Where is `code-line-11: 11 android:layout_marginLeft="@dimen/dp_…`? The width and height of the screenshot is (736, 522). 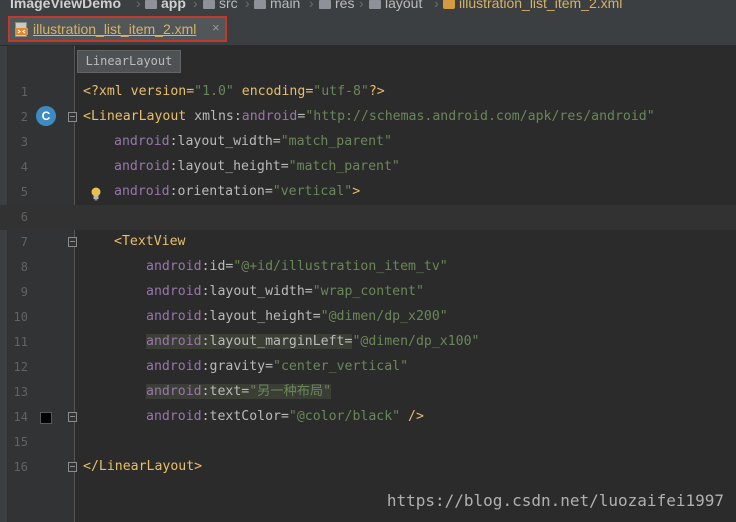 code-line-11: 11 android:layout_marginLeft="@dimen/dp_… is located at coordinates (368, 342).